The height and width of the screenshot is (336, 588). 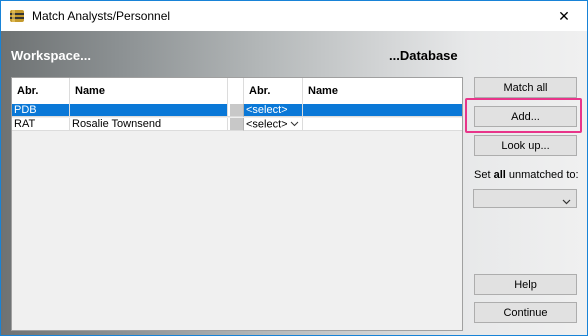 What do you see at coordinates (149, 91) in the screenshot?
I see `column-header-ws-name: Name` at bounding box center [149, 91].